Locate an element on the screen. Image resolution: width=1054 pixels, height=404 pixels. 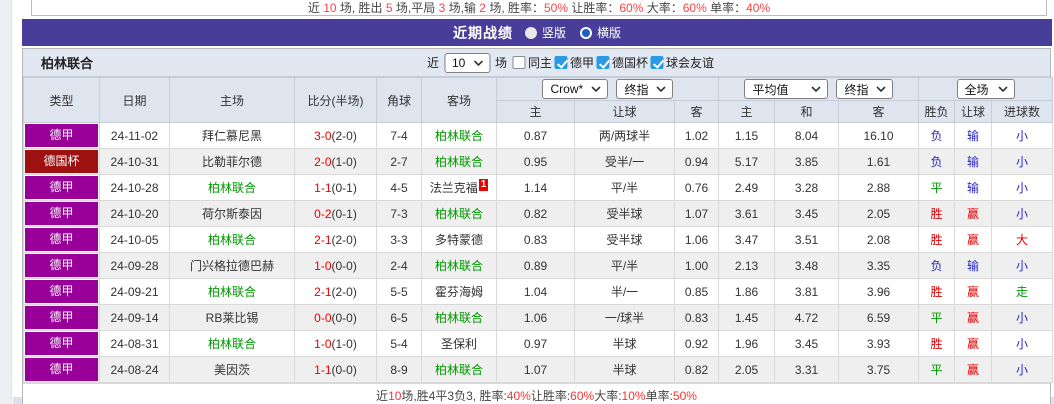
layout-radio-vertical: 竖版 is located at coordinates (545, 32).